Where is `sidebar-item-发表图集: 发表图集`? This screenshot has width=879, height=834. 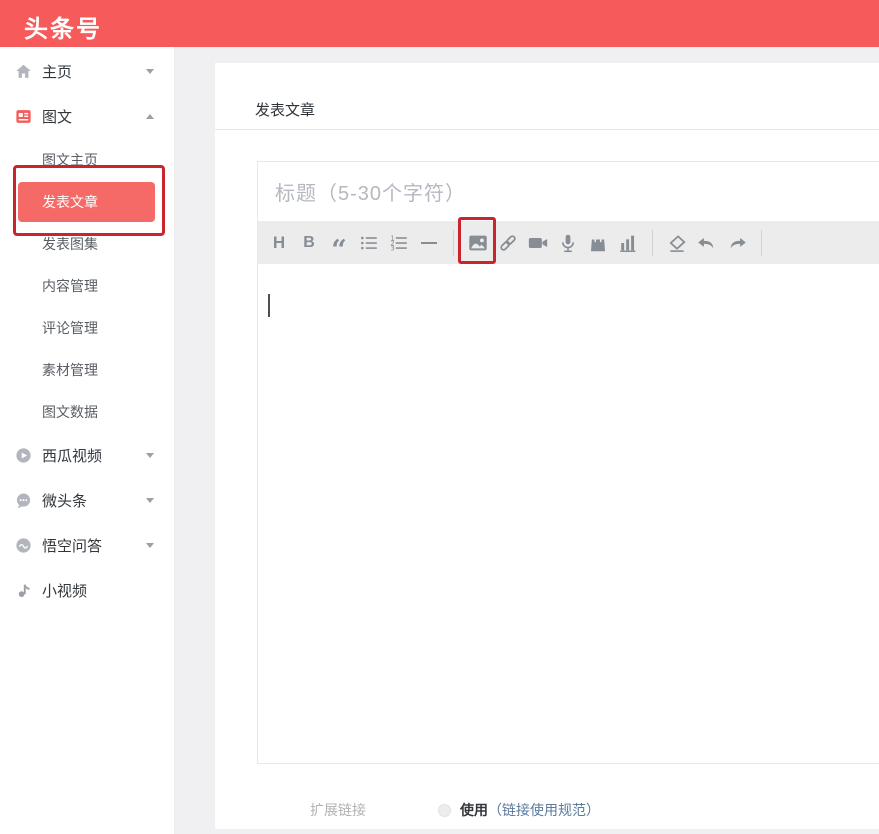 sidebar-item-发表图集: 发表图集 is located at coordinates (87, 244).